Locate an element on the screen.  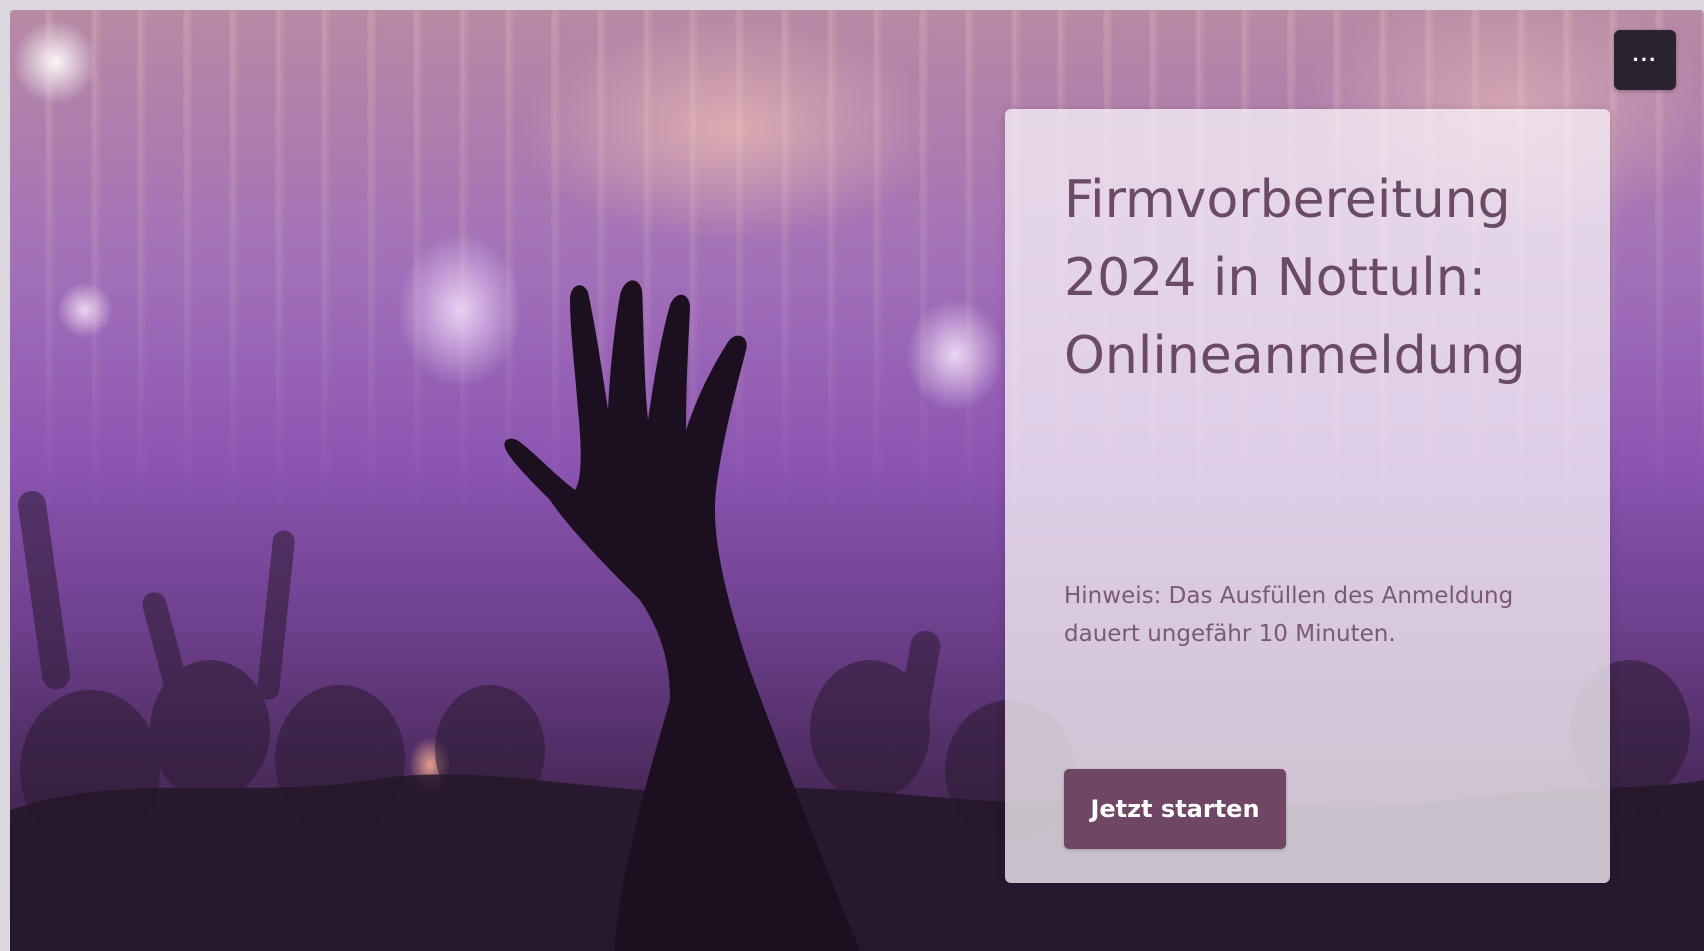
more-options-button: ··· is located at coordinates (1645, 60).